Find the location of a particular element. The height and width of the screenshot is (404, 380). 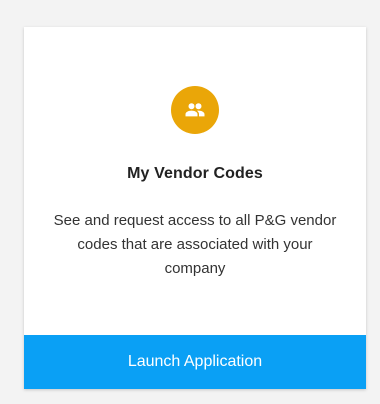

people-group-icon is located at coordinates (195, 110).